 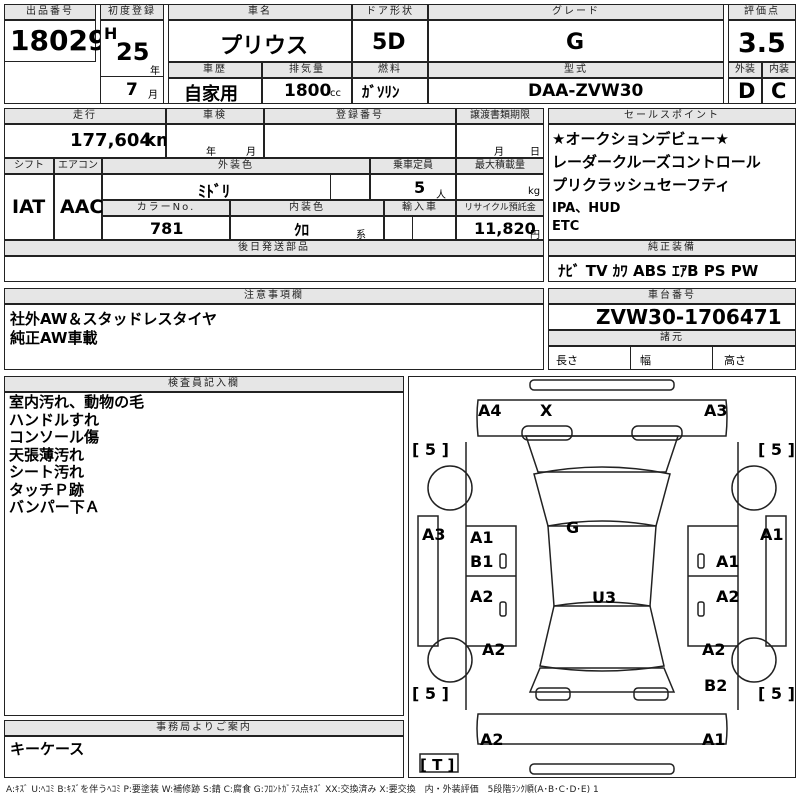 What do you see at coordinates (114, 319) in the screenshot?
I see `caution-line: 社外AW＆スタッドレスタイヤ` at bounding box center [114, 319].